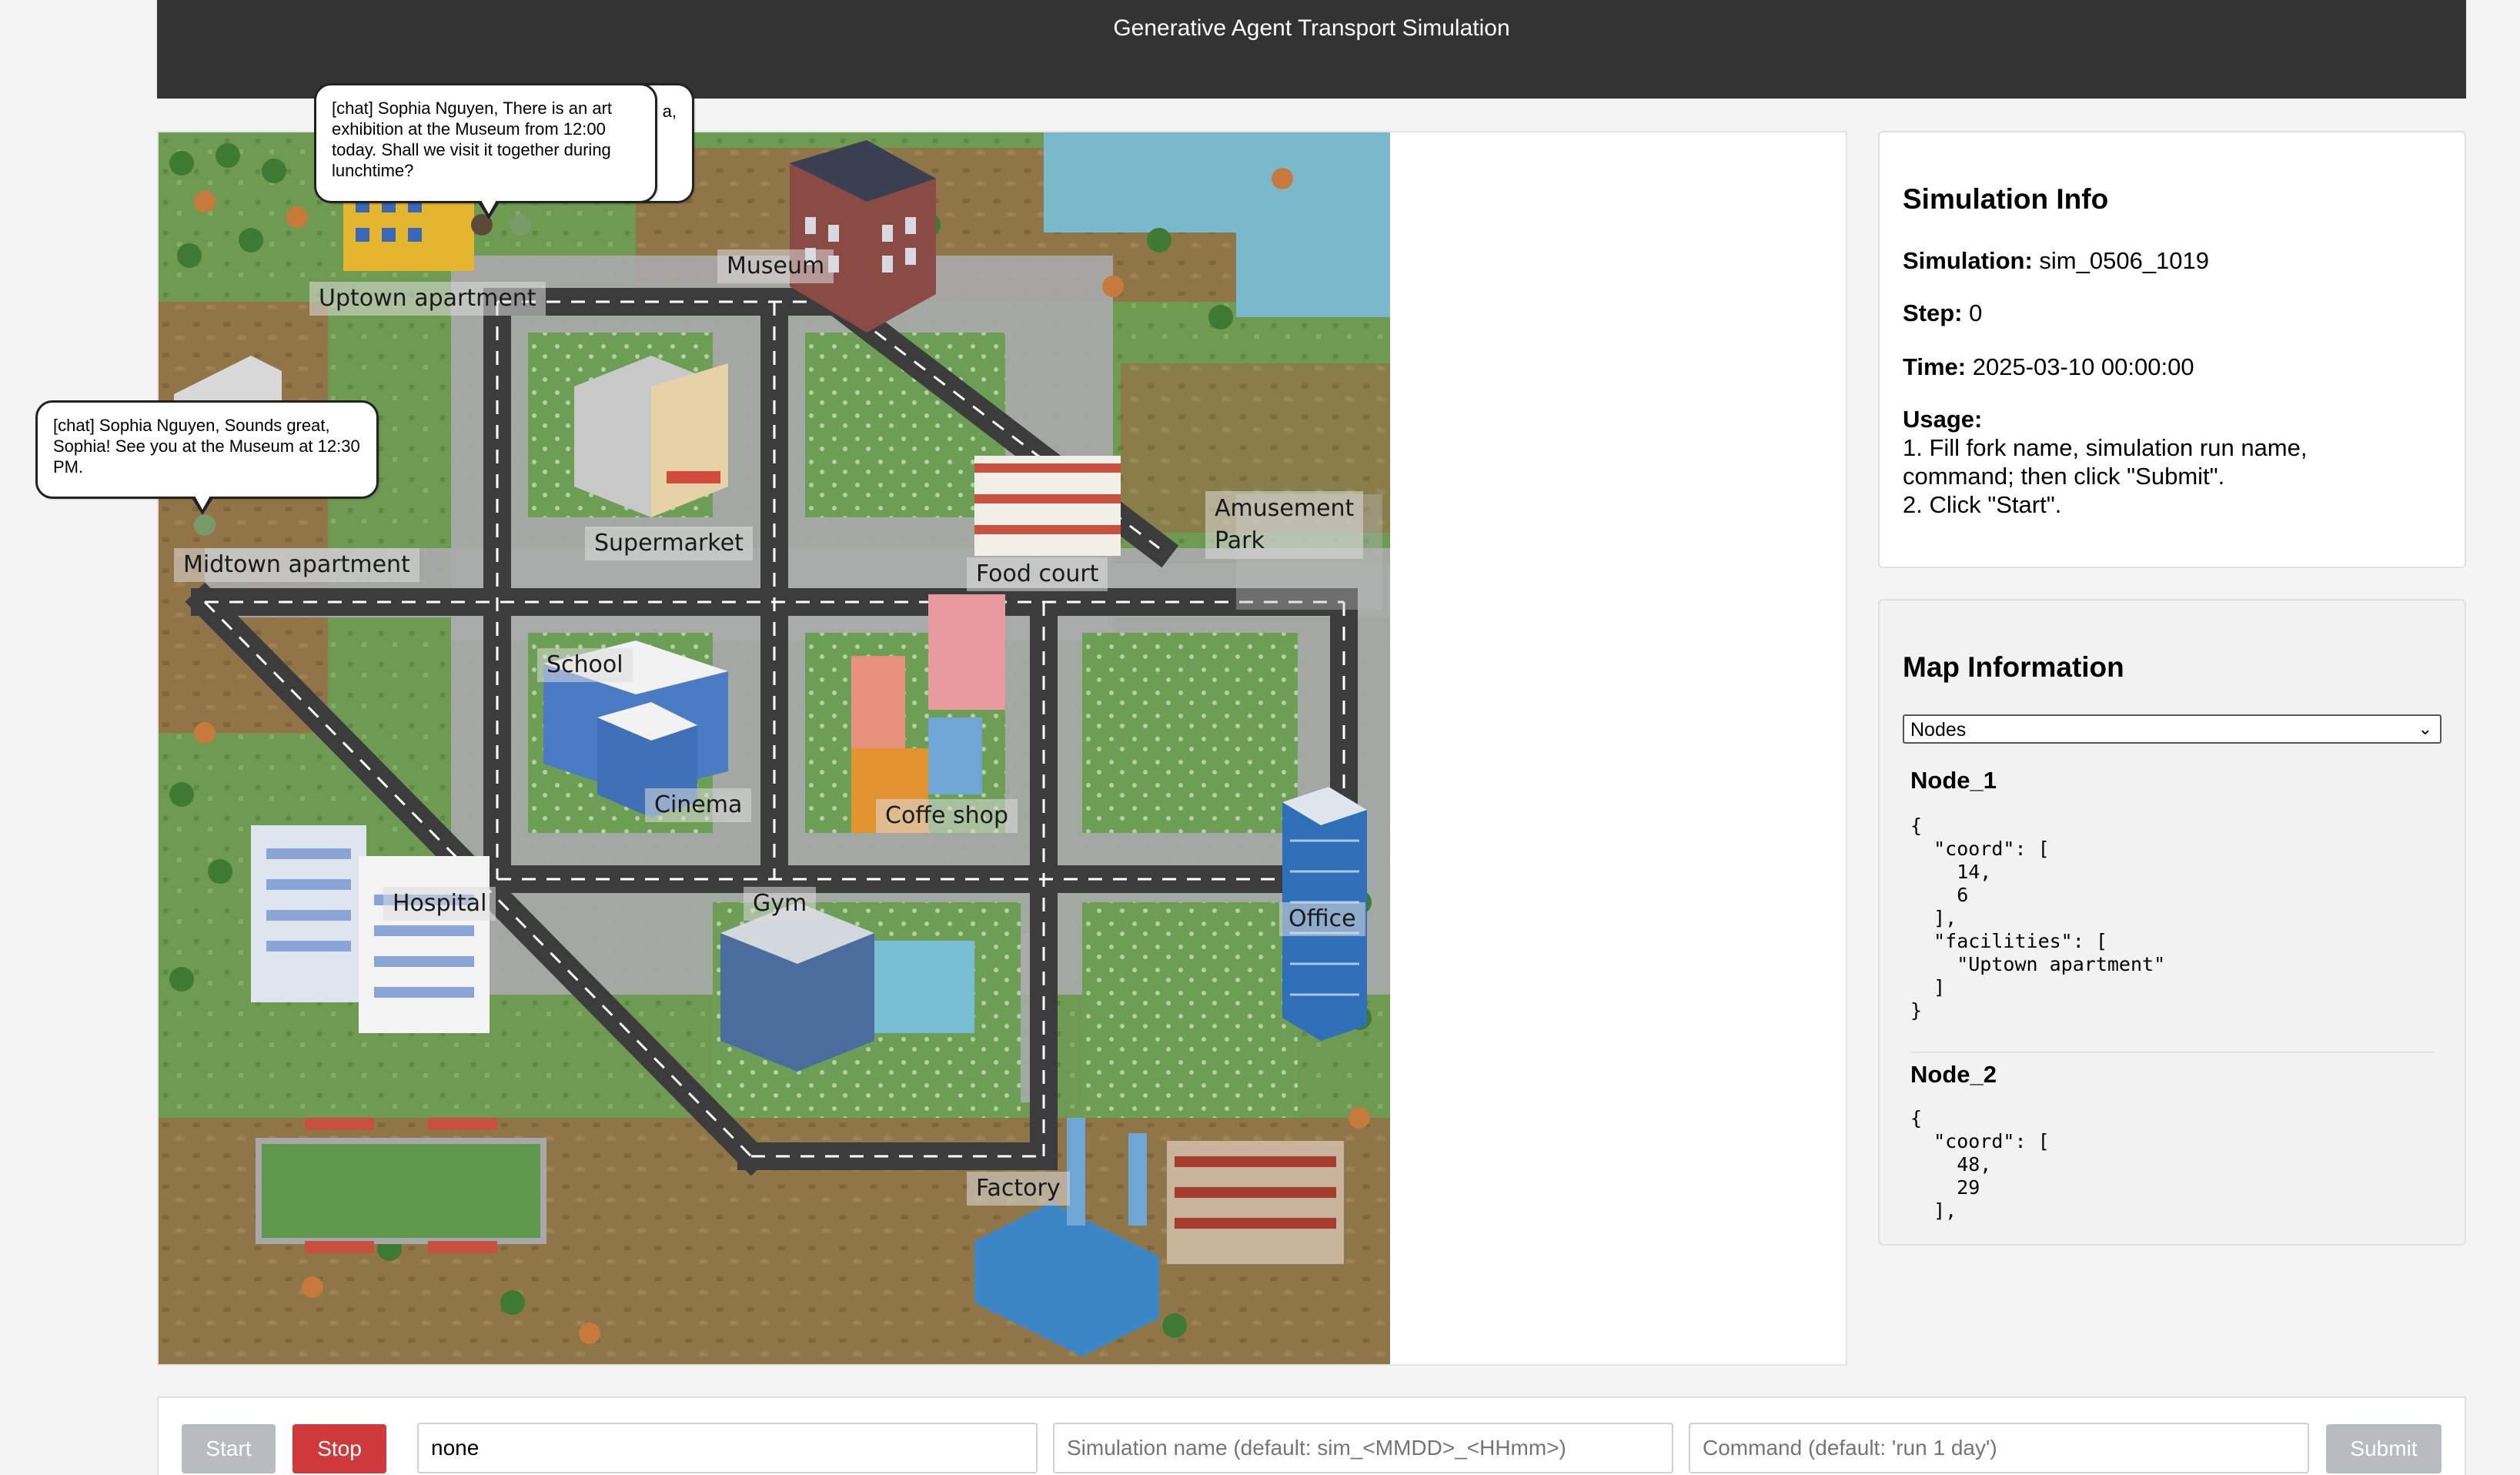  Describe the element at coordinates (1019, 1189) in the screenshot. I see `label-factory: Factory` at that location.